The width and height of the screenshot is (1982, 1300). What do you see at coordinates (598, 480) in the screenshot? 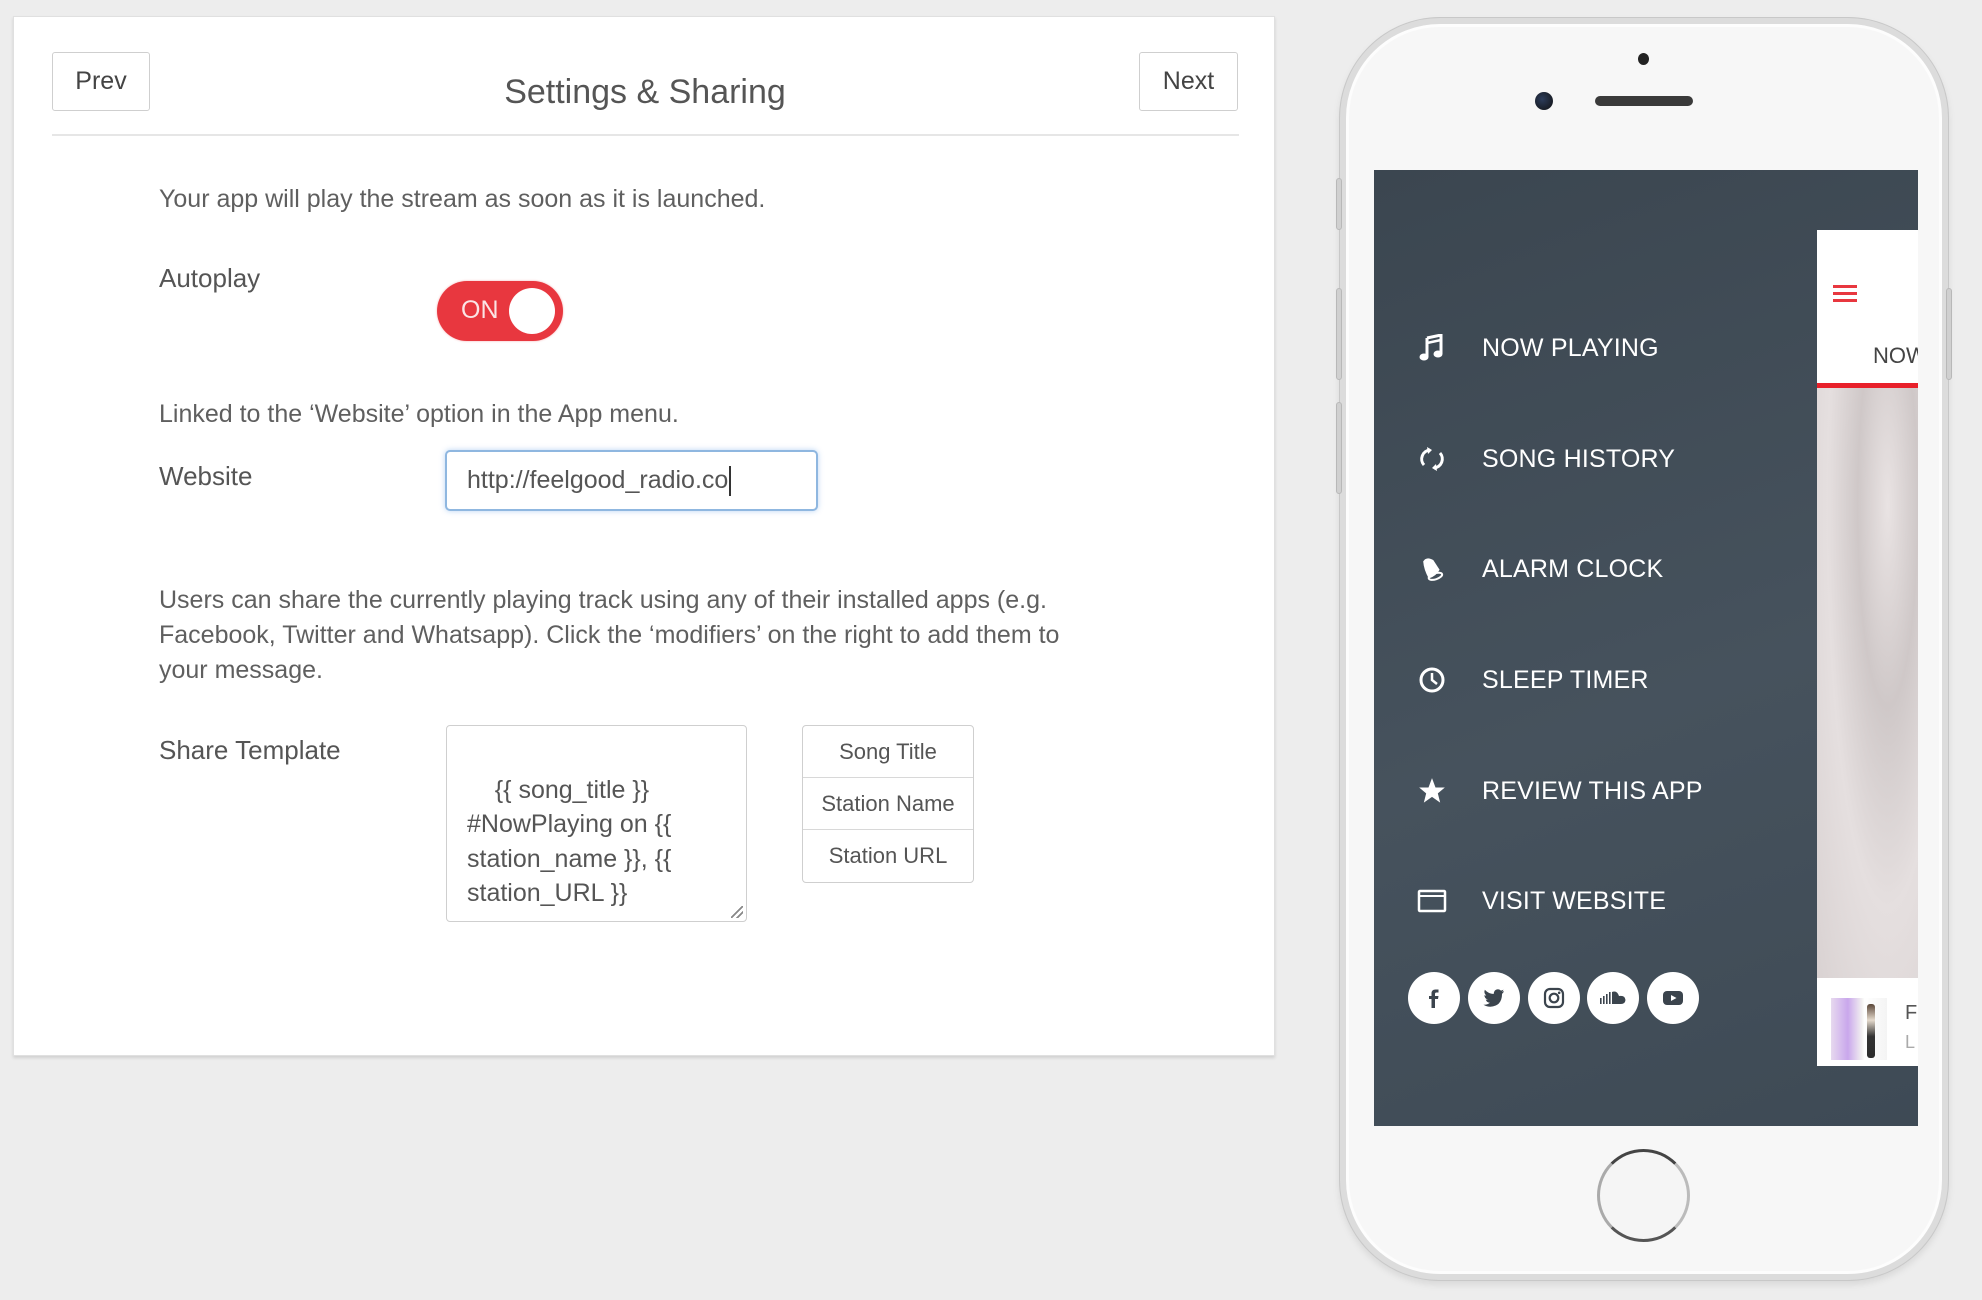
I see `website-input-value: http://feelgood_radio.co` at bounding box center [598, 480].